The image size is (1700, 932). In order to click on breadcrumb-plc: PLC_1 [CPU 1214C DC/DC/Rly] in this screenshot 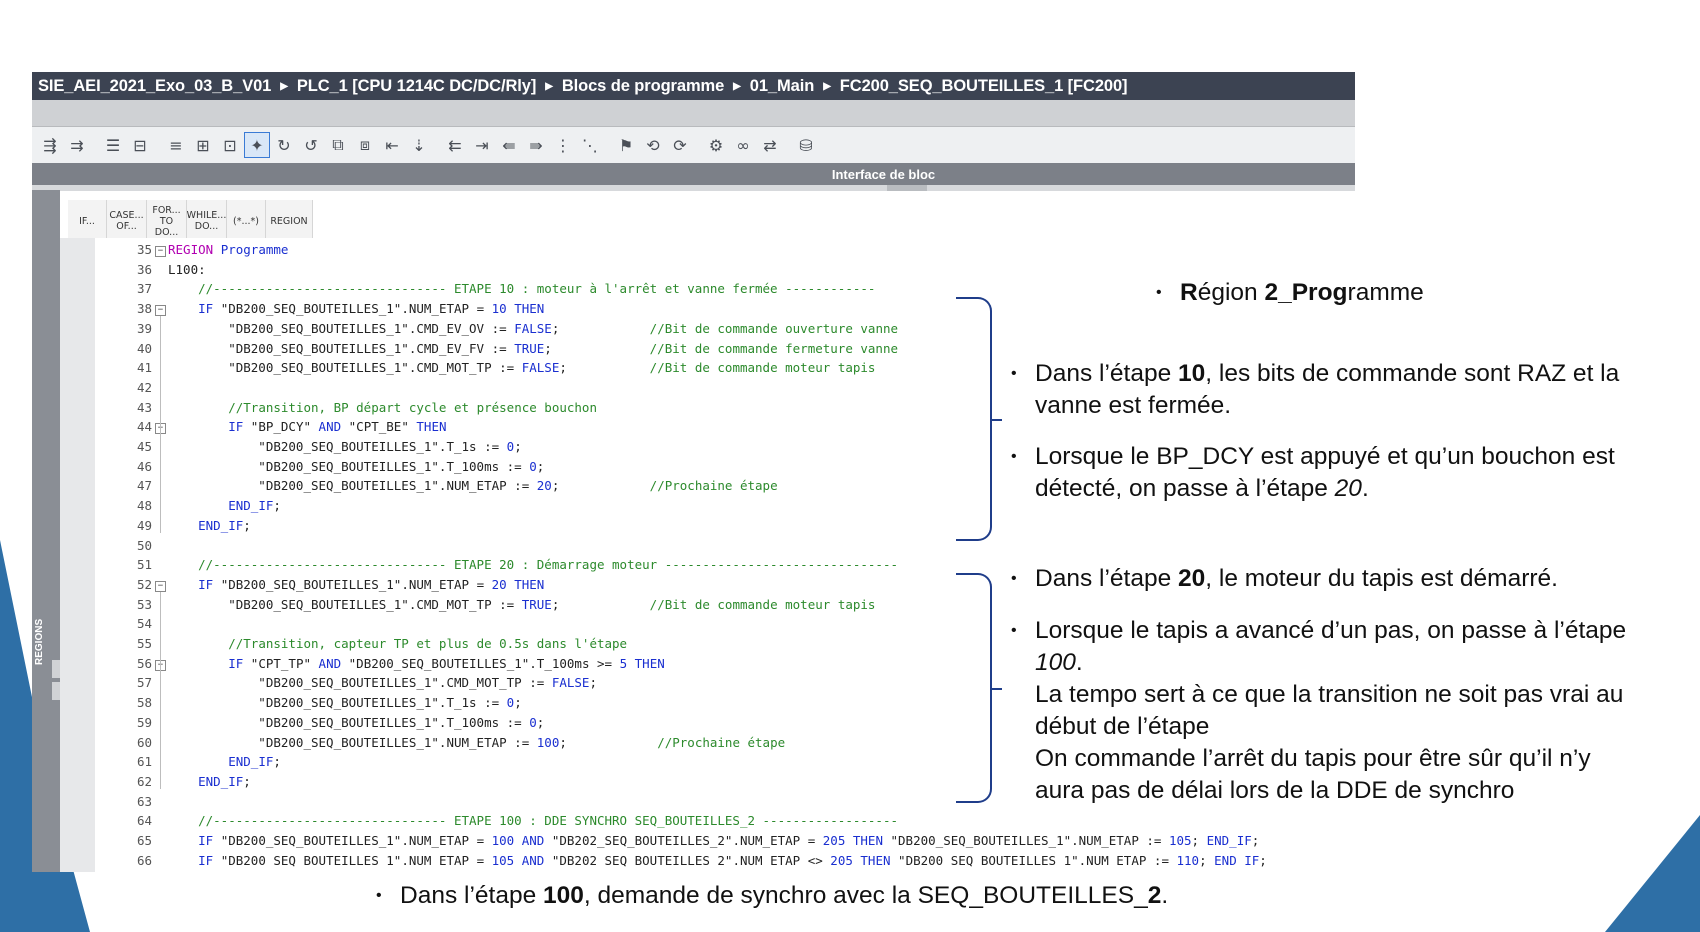, I will do `click(416, 86)`.